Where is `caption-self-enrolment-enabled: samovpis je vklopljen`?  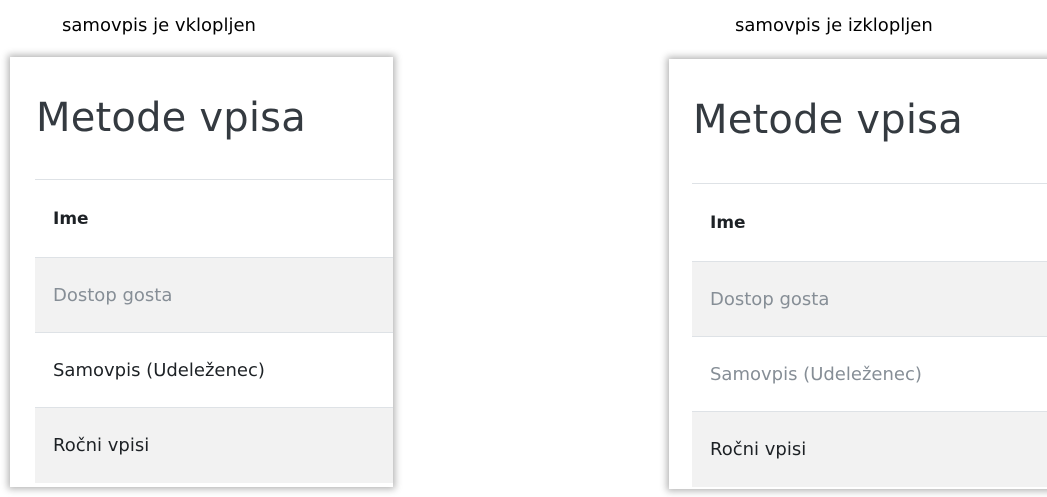
caption-self-enrolment-enabled: samovpis je vklopljen is located at coordinates (159, 25).